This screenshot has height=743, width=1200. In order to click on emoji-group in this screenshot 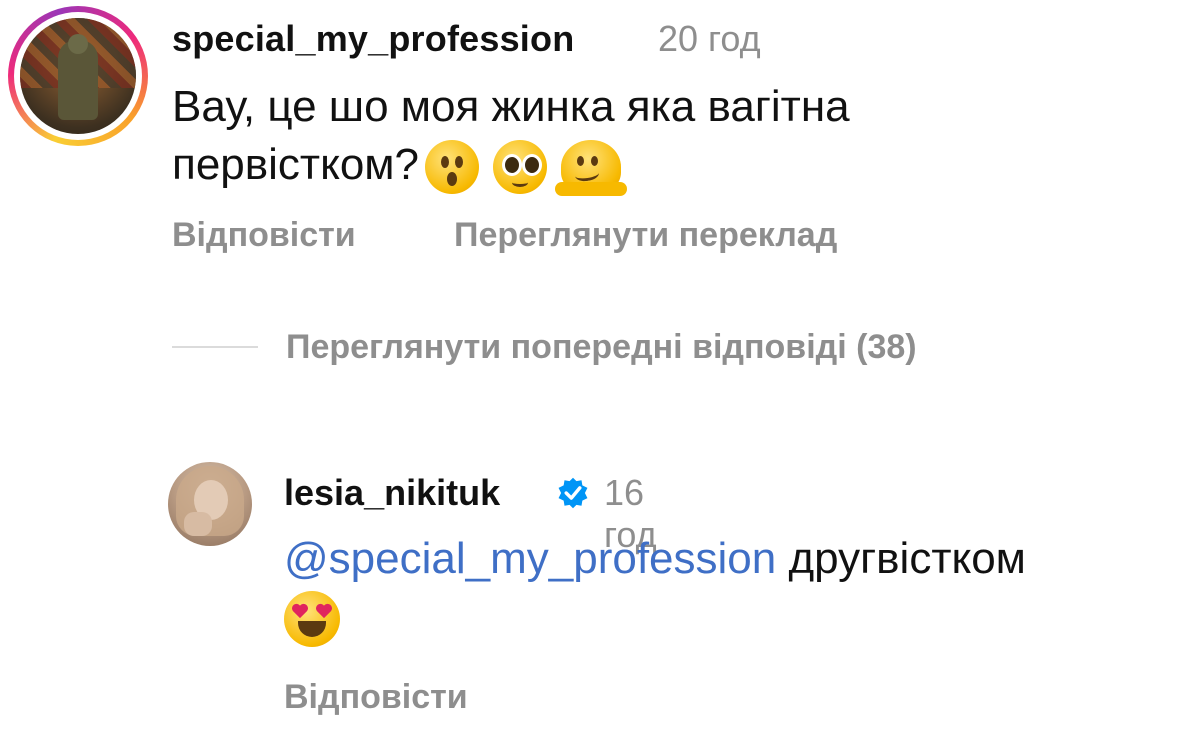, I will do `click(526, 168)`.